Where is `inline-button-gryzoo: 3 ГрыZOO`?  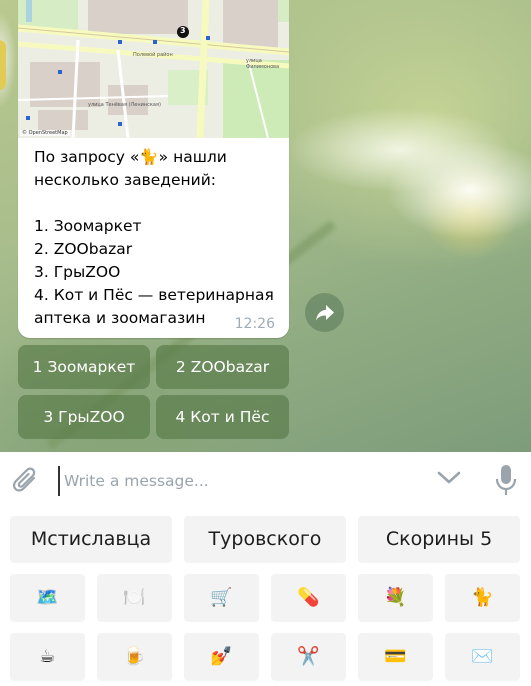 inline-button-gryzoo: 3 ГрыZOO is located at coordinates (84, 417).